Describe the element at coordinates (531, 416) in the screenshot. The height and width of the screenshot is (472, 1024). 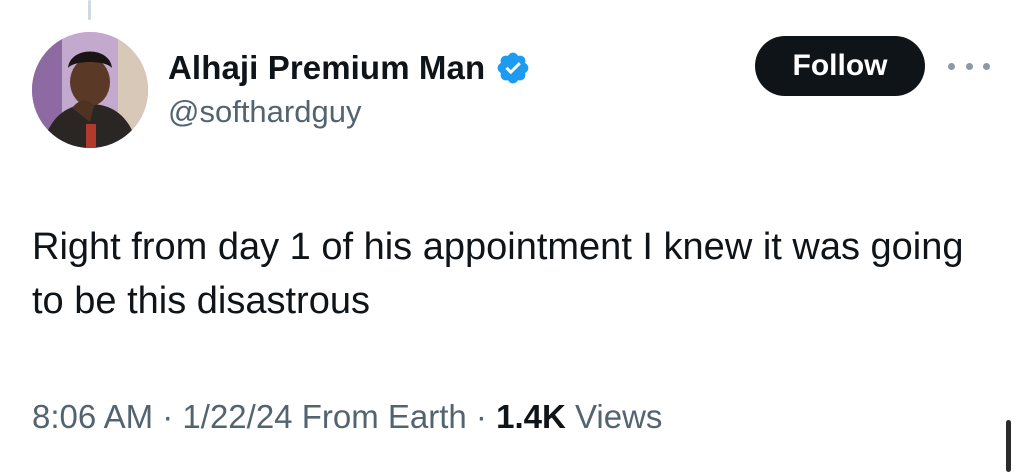
I see `views-count: 1.4K` at that location.